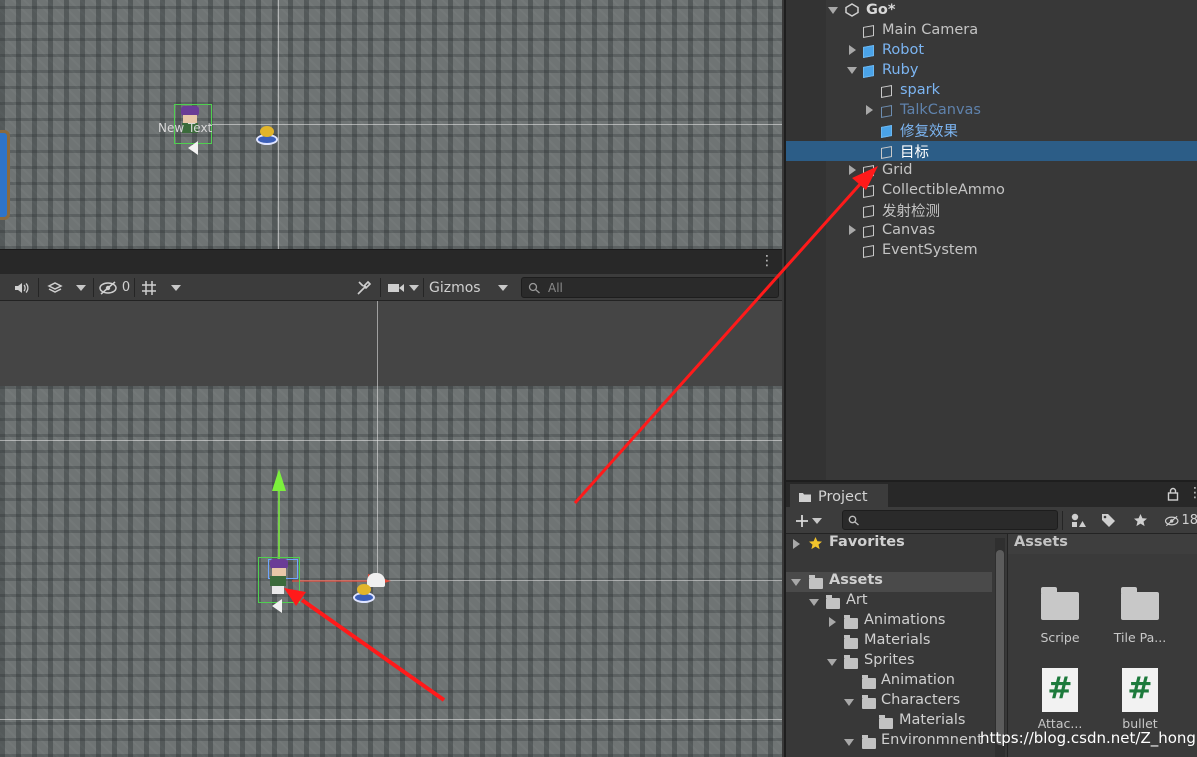 This screenshot has width=1197, height=757. Describe the element at coordinates (991, 90) in the screenshot. I see `hierarchy-item-spark: spark` at that location.